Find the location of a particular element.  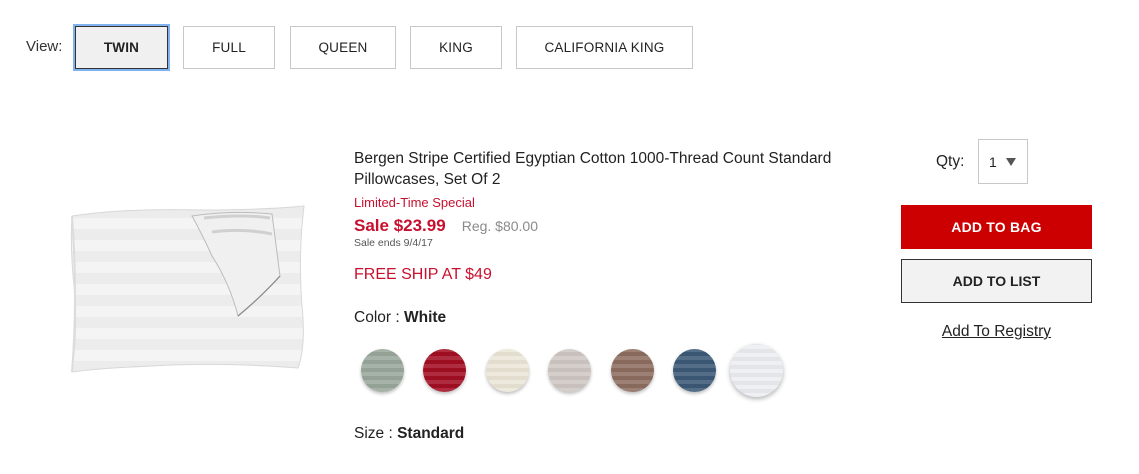

size-label: Size : is located at coordinates (376, 433).